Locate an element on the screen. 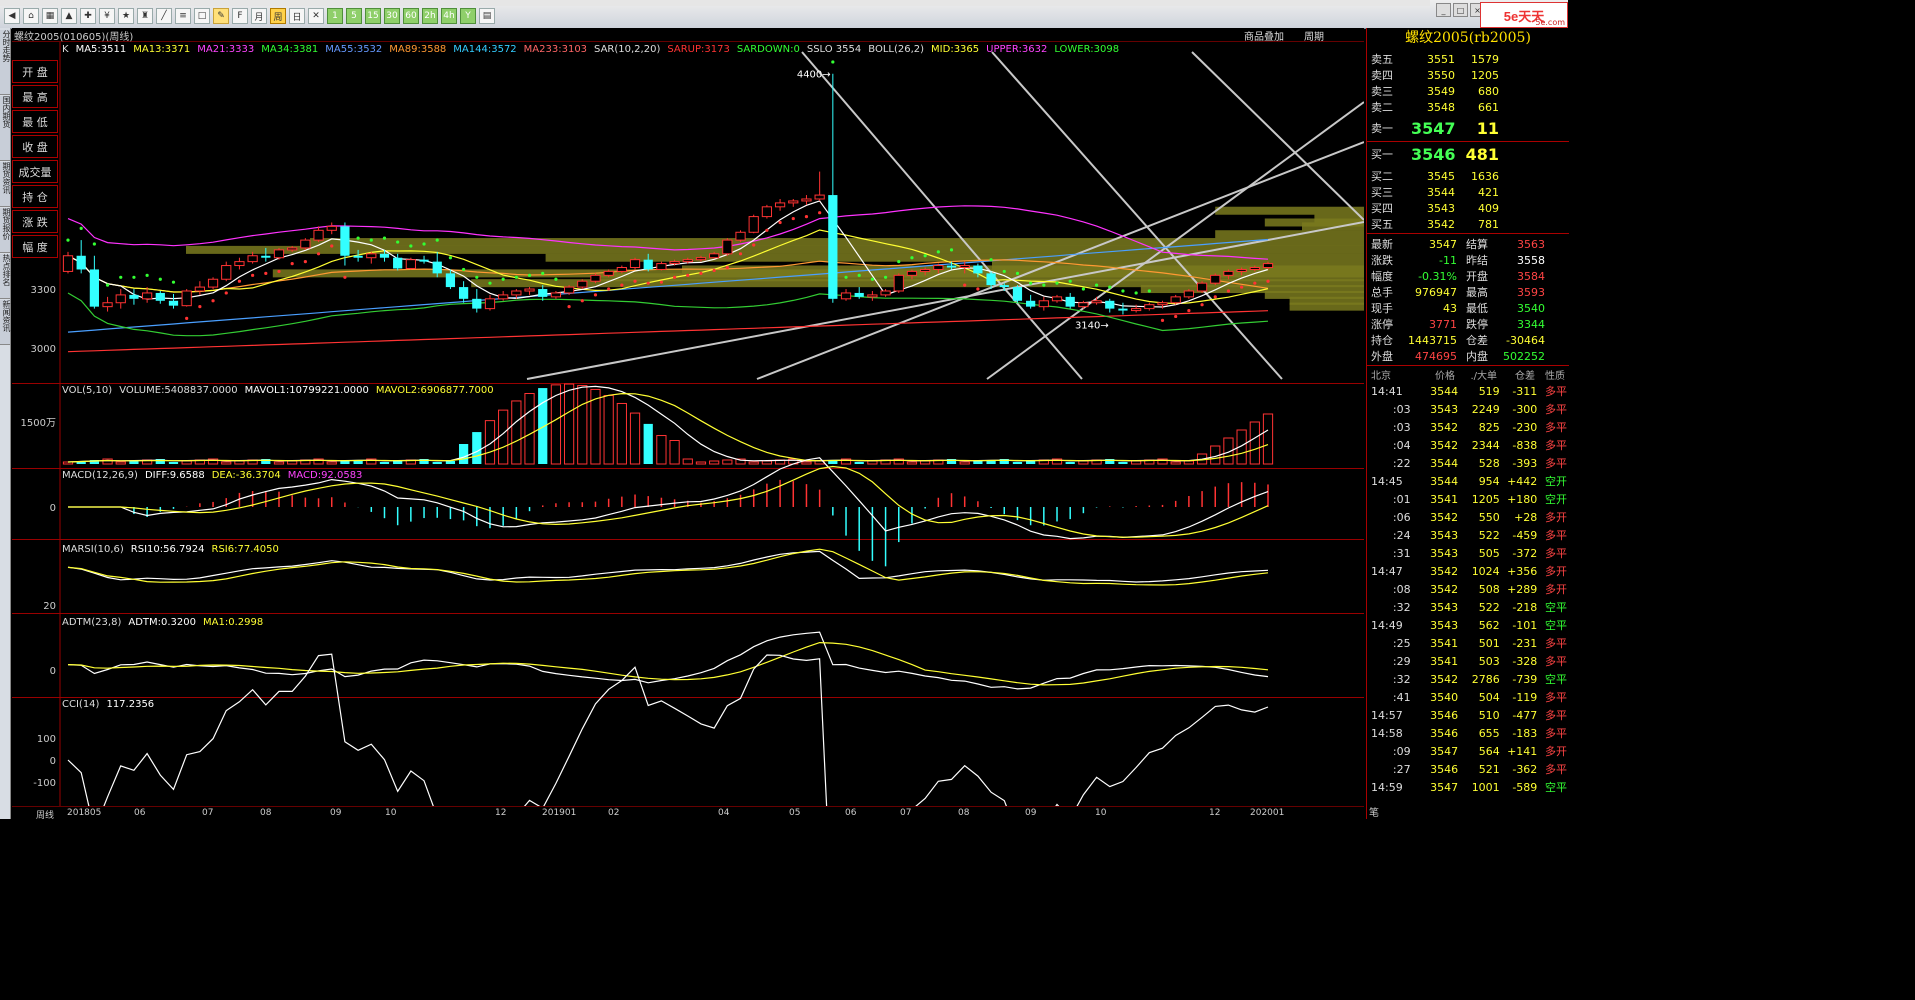  left-tab-1: 国内期货 is located at coordinates (5, 128).